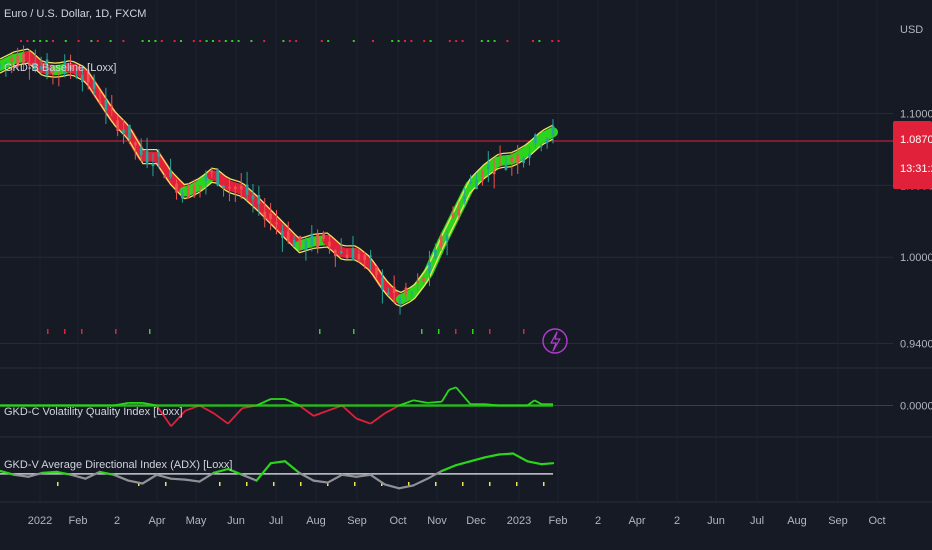 This screenshot has height=550, width=932. I want to click on vqi-indicator-title: GKD-C Volatility Quality Index [Loxx], so click(93, 412).